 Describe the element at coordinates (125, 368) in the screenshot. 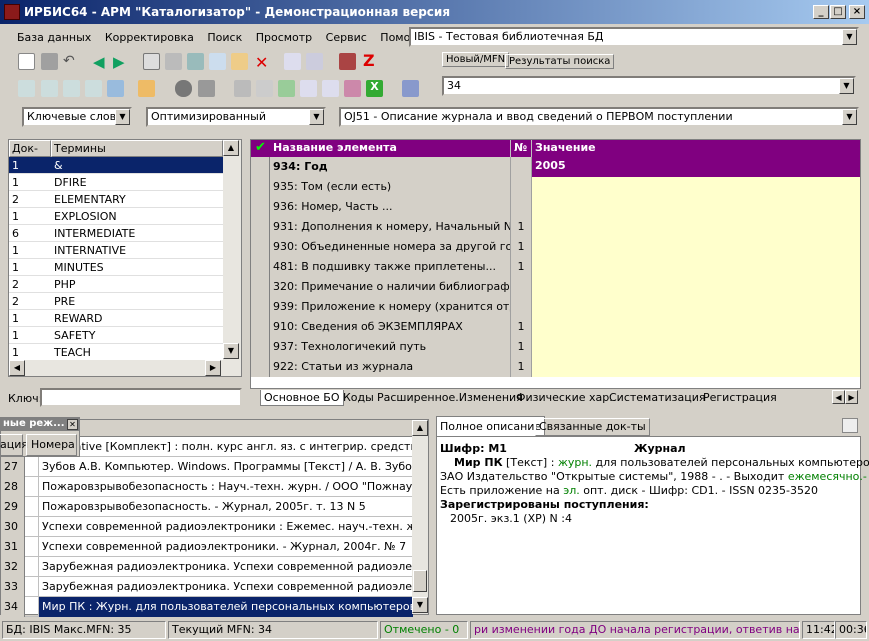

I see `dictionary-hscrollbar: ◀ ▶` at that location.